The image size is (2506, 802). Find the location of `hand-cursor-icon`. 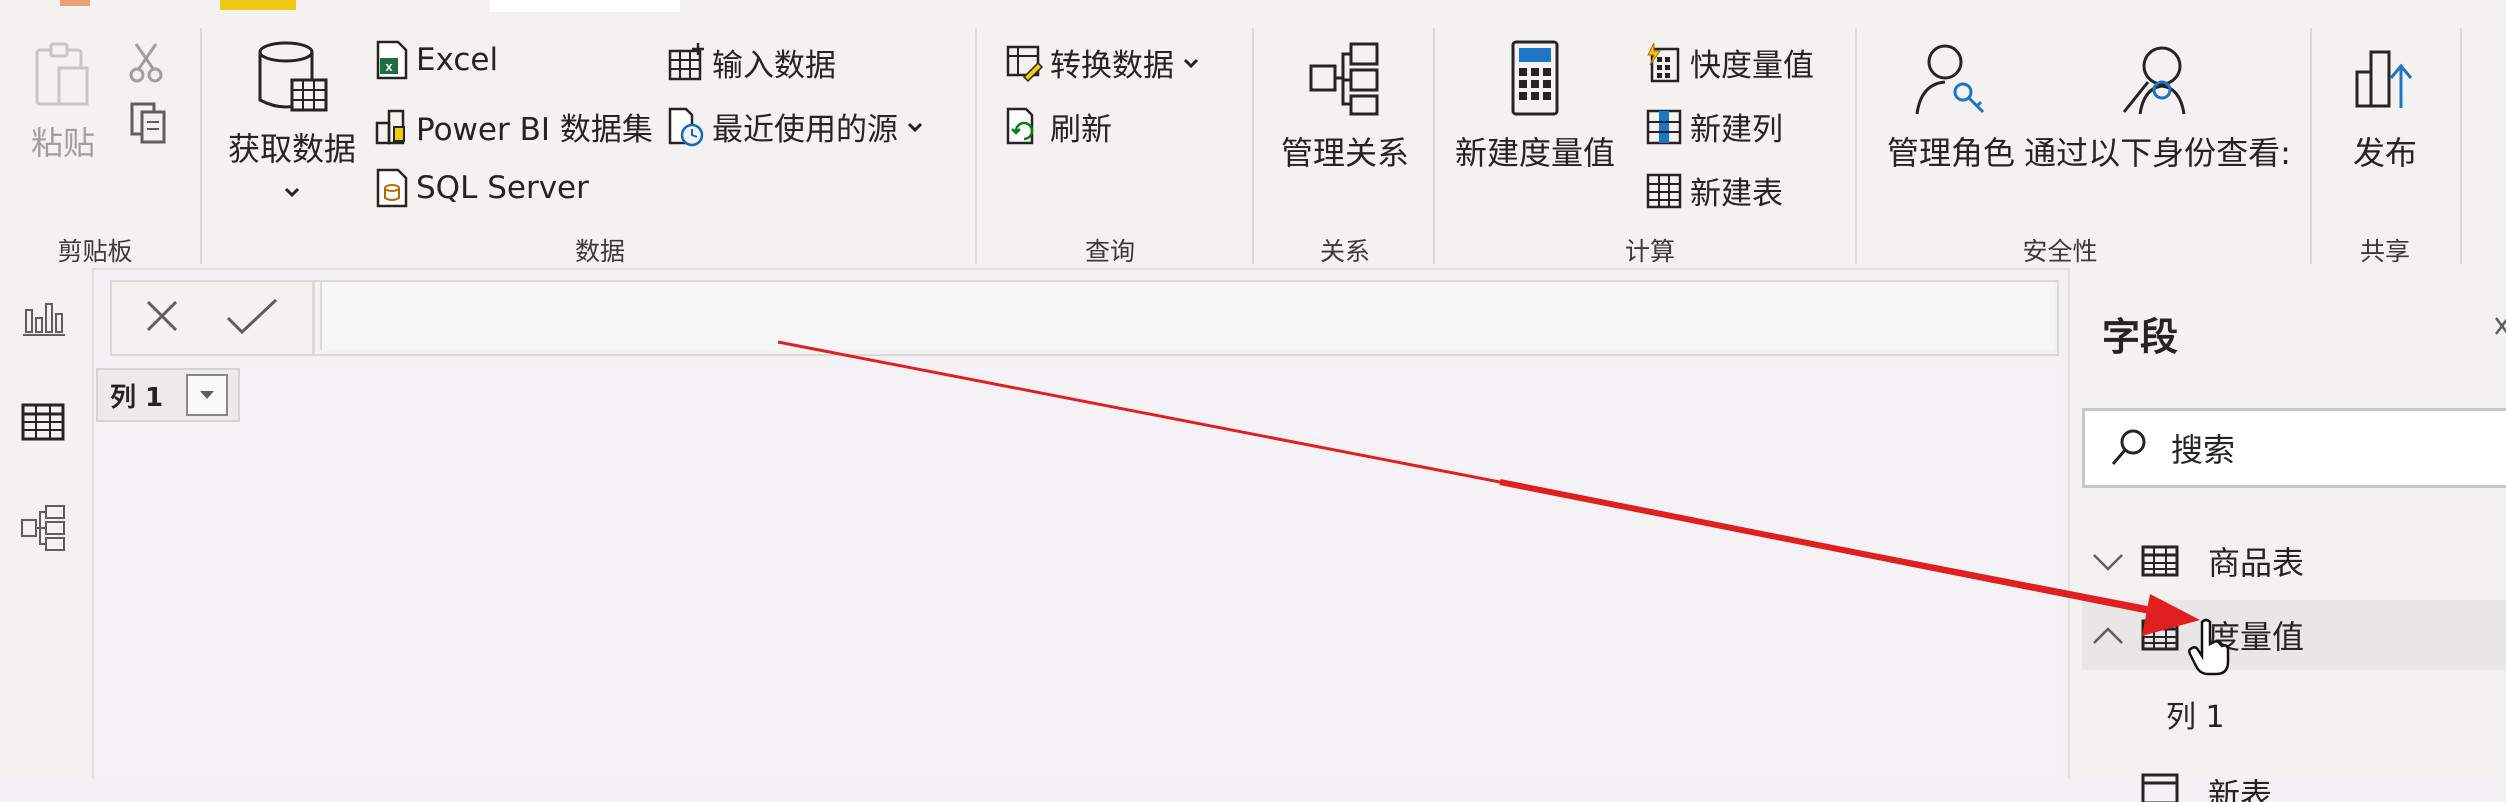

hand-cursor-icon is located at coordinates (2209, 647).